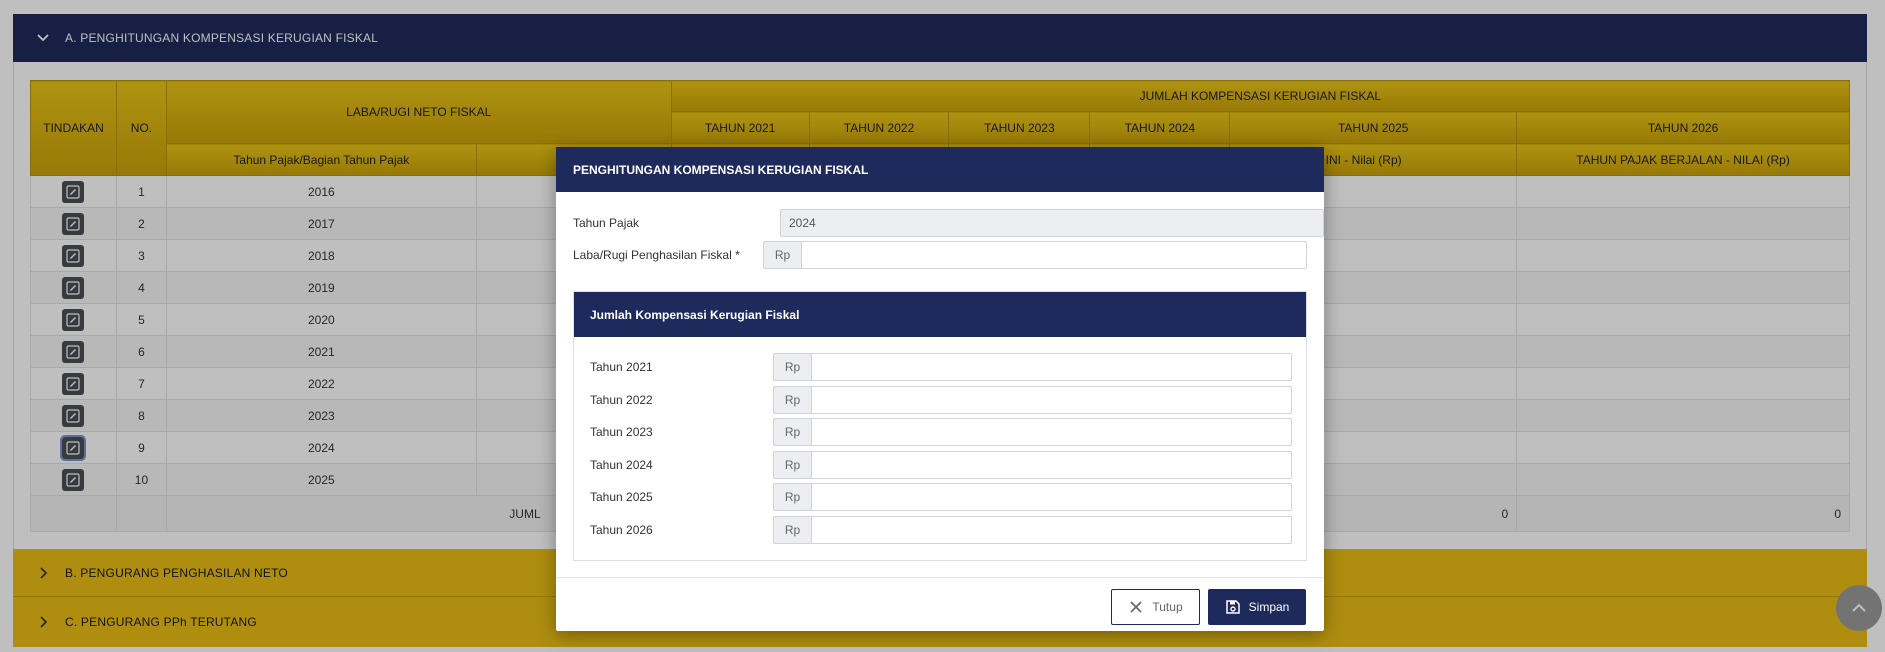 The width and height of the screenshot is (1885, 652). I want to click on kompensasi-year-row: Tahun 2026 Rp, so click(941, 529).